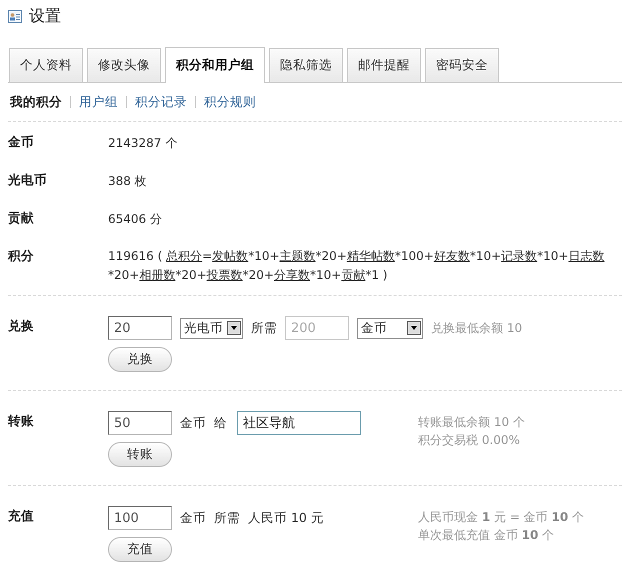 This screenshot has height=583, width=628. What do you see at coordinates (357, 266) in the screenshot?
I see `credits-formula: 119616 ( 总积分=发帖数*10+主题数*20+精华帖数*100+好友数*10+记录数*10+日志数 *20+相册数*20+投票数*20+分享数*10+贡献*1 )` at bounding box center [357, 266].